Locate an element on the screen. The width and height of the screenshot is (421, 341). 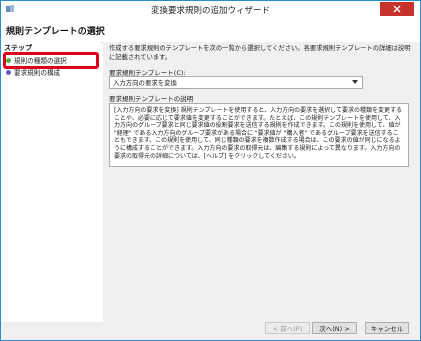
template-dropdown-value: 入力方向の要求を変換 is located at coordinates (145, 83).